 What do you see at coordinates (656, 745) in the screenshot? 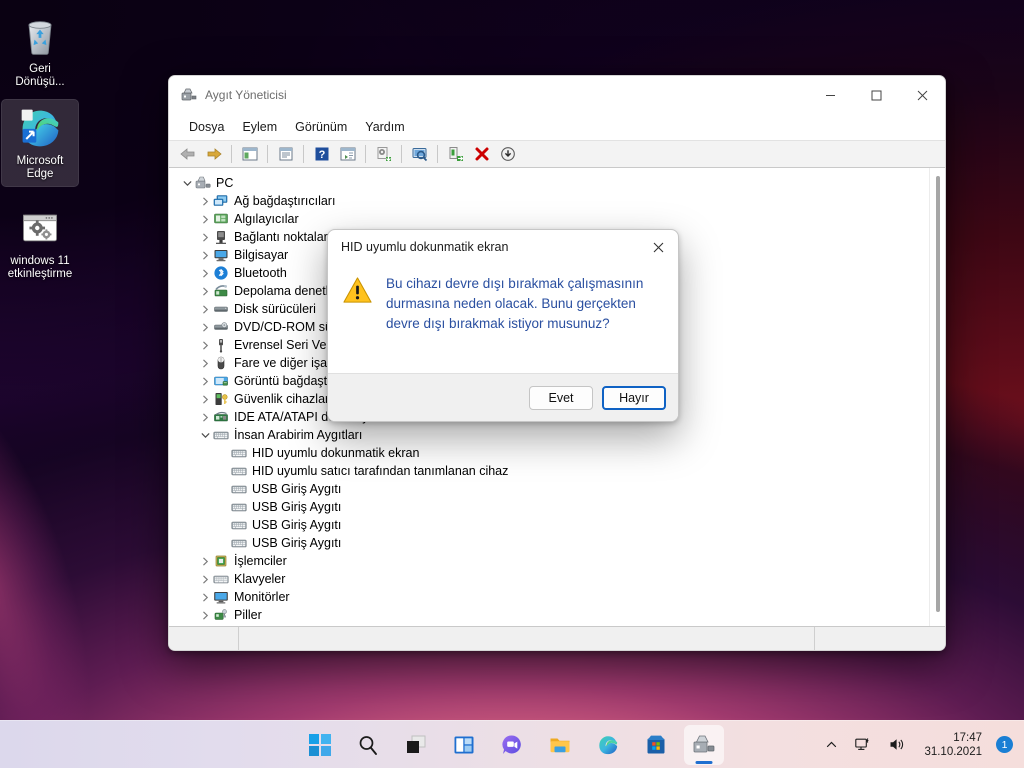
I see `store-button` at bounding box center [656, 745].